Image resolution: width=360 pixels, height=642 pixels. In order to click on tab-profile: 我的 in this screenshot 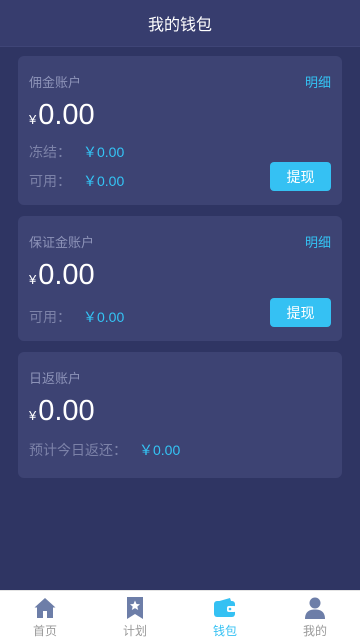, I will do `click(315, 616)`.